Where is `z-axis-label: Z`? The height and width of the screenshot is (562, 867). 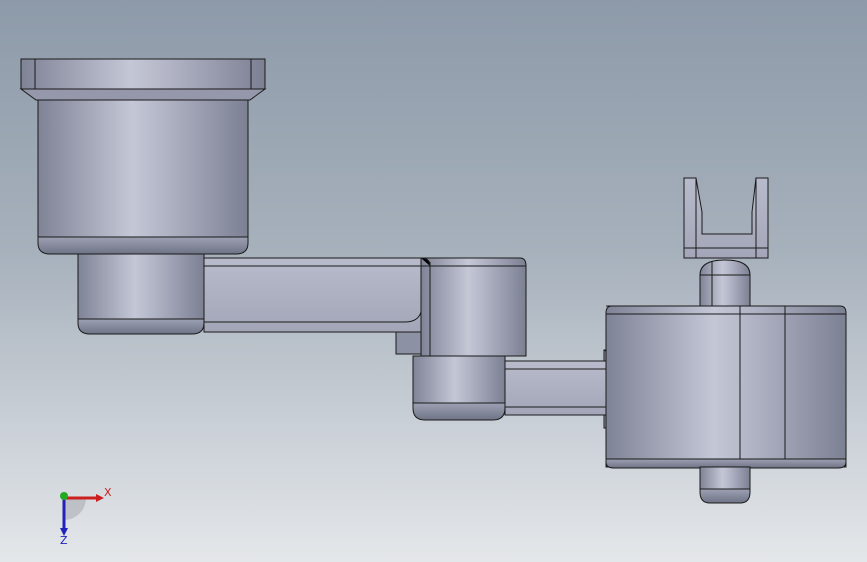
z-axis-label: Z is located at coordinates (64, 540).